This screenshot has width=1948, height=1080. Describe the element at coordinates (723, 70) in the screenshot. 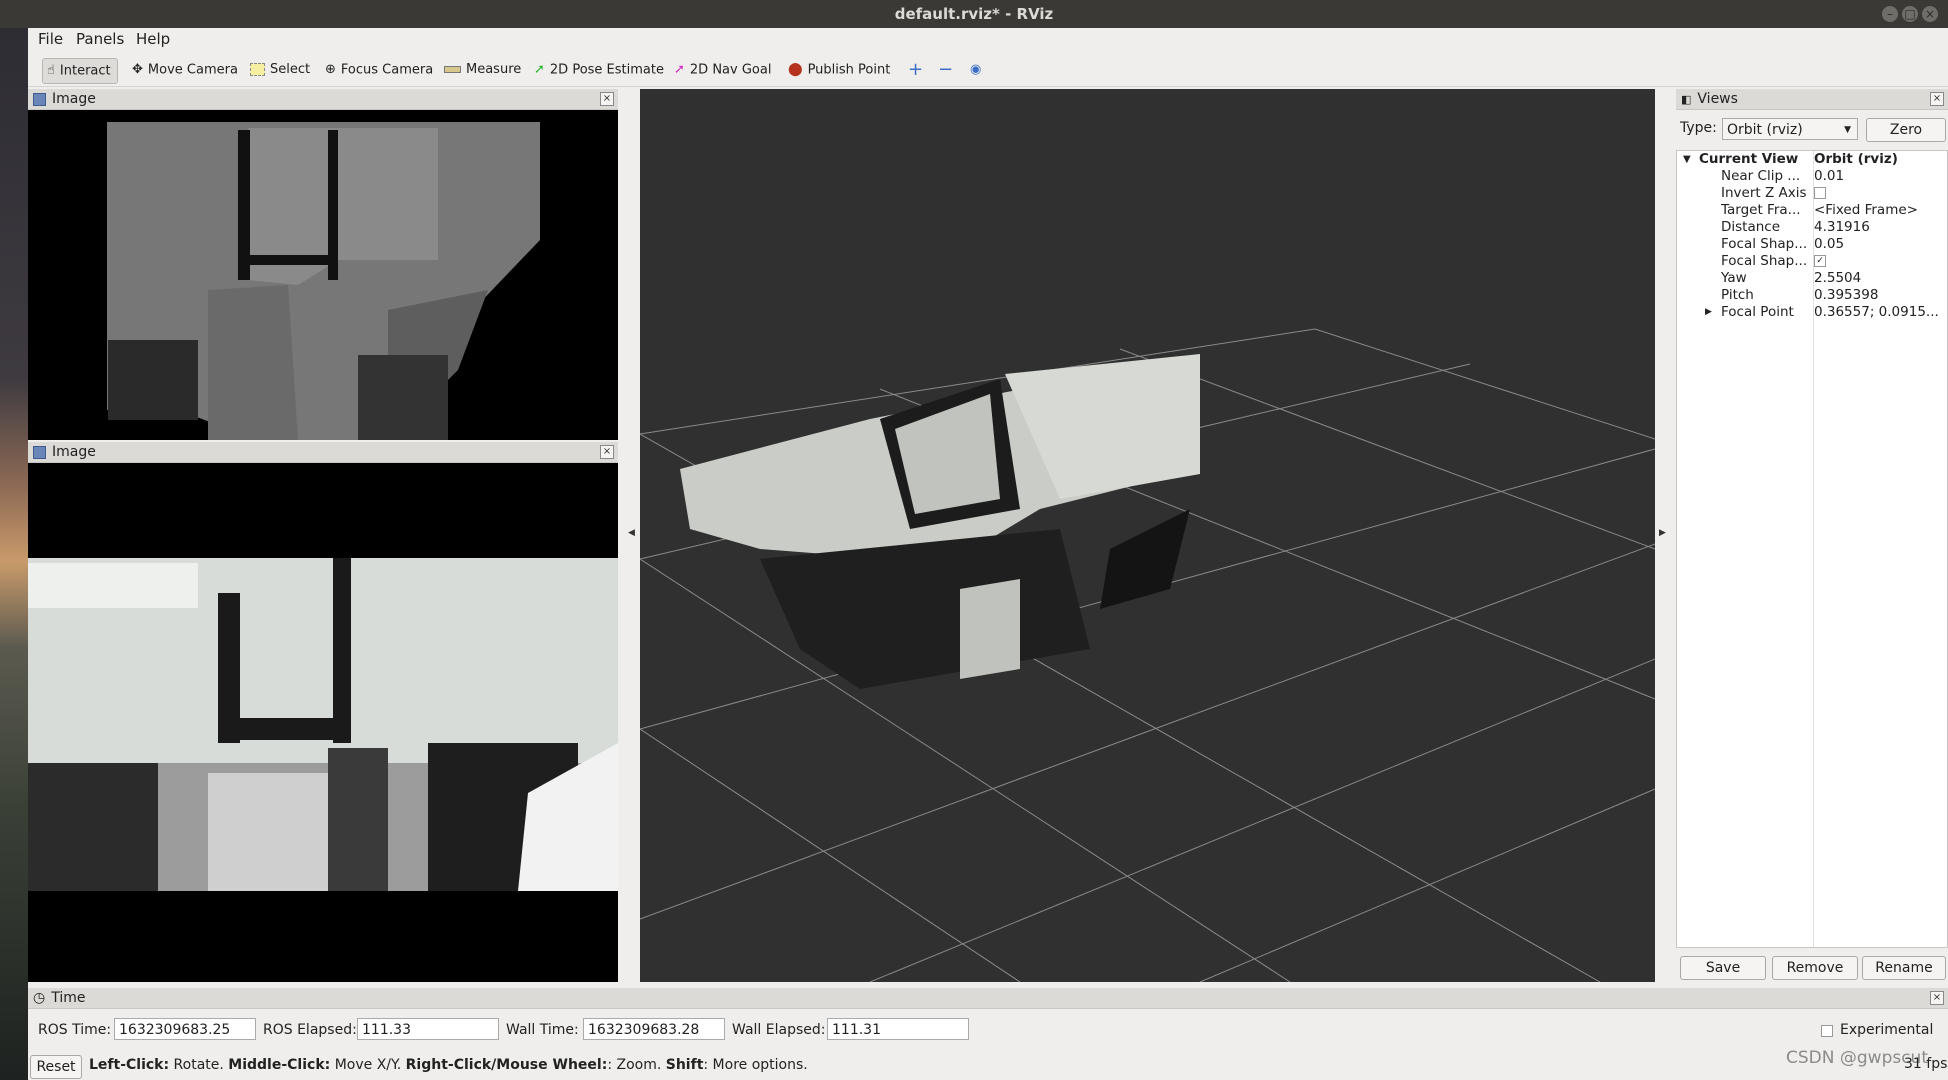

I see `nav-goal-tool-button: ➚ 2D Nav Goal` at that location.